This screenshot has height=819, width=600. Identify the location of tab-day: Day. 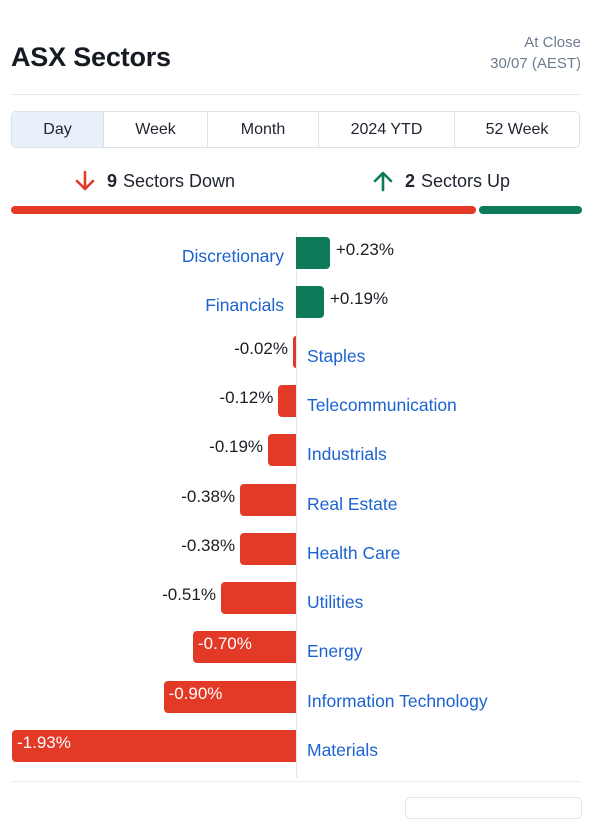
(58, 129).